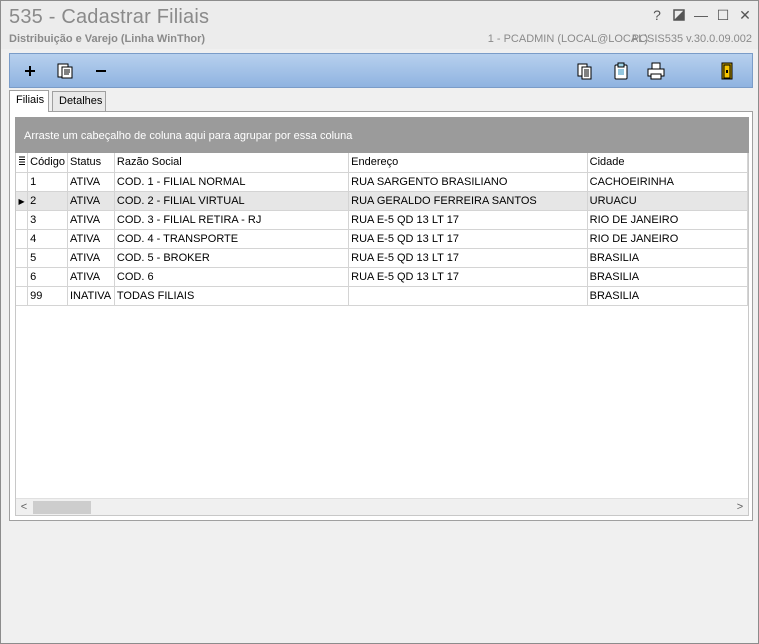  Describe the element at coordinates (657, 15) in the screenshot. I see `help-button: ?` at that location.